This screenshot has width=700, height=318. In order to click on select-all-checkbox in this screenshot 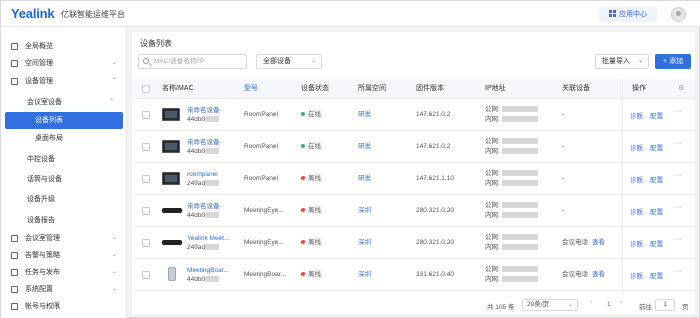, I will do `click(146, 89)`.